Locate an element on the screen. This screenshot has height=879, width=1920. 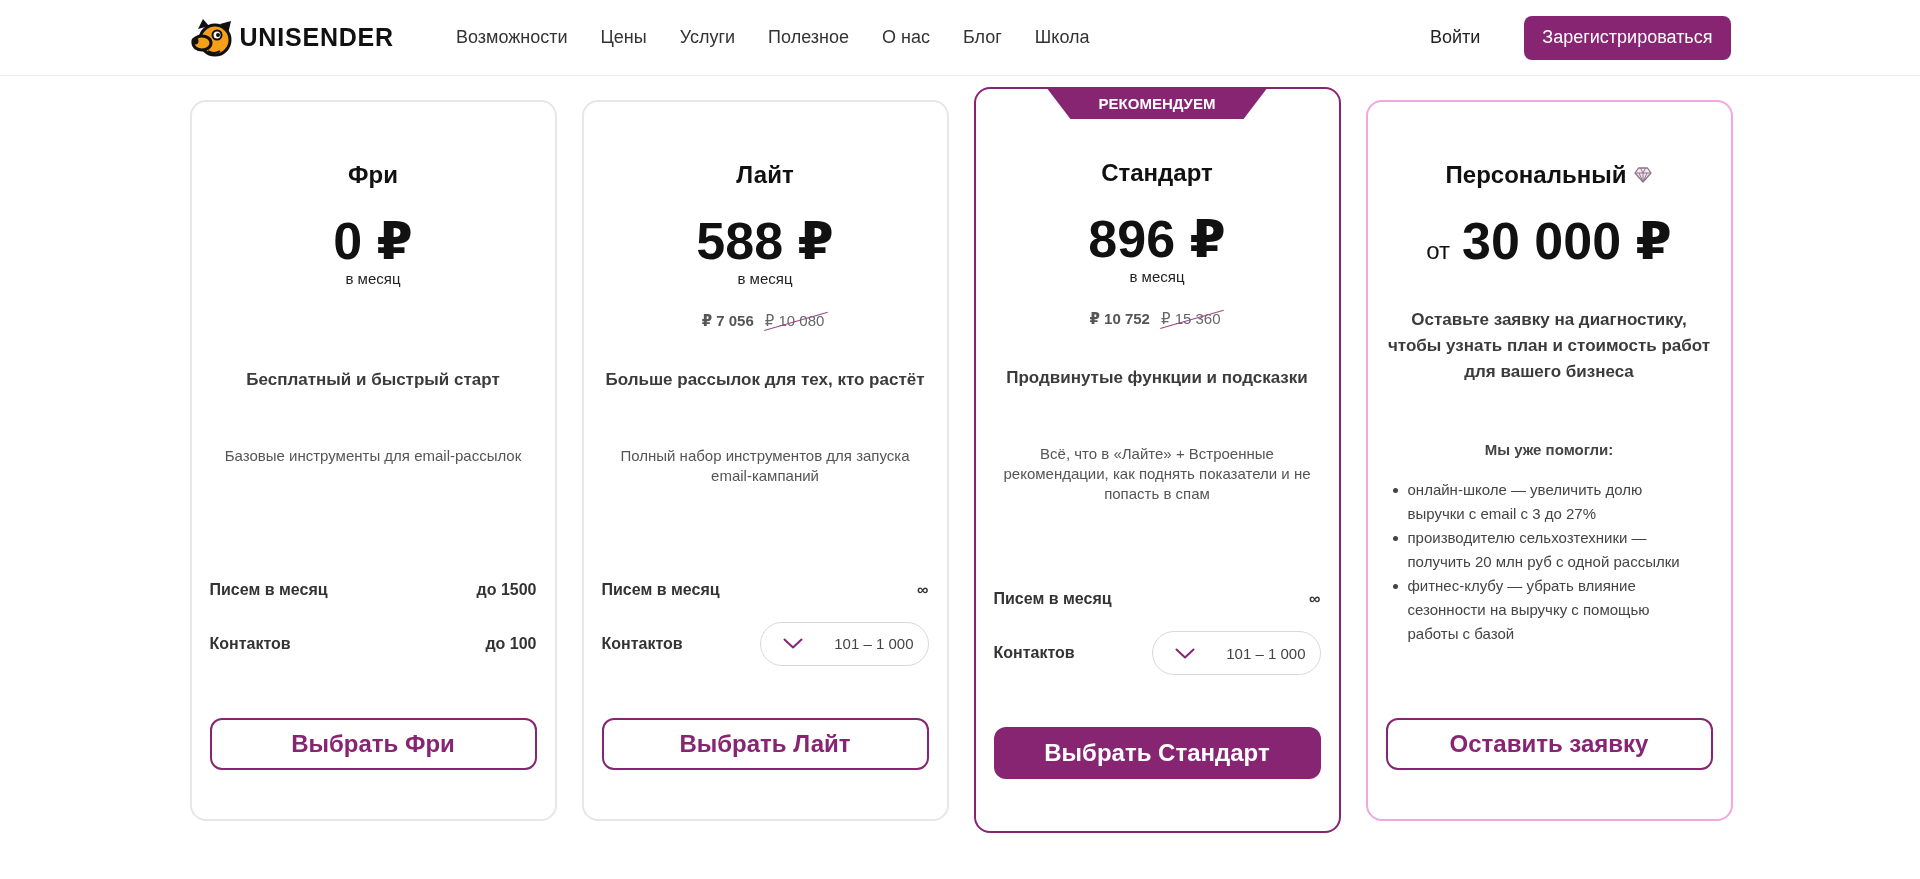
logo-text: UNISENDER is located at coordinates (316, 37).